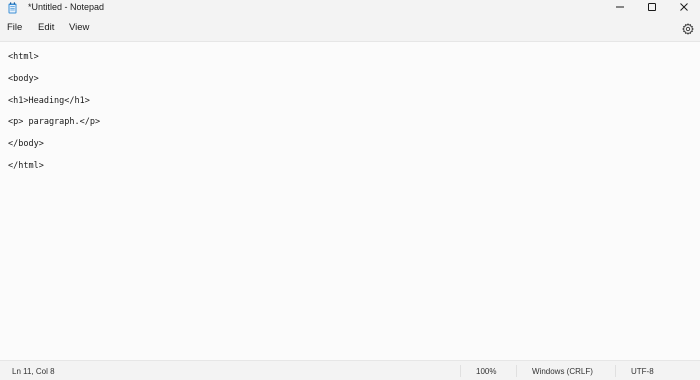 The height and width of the screenshot is (380, 700). I want to click on gear-icon, so click(688, 29).